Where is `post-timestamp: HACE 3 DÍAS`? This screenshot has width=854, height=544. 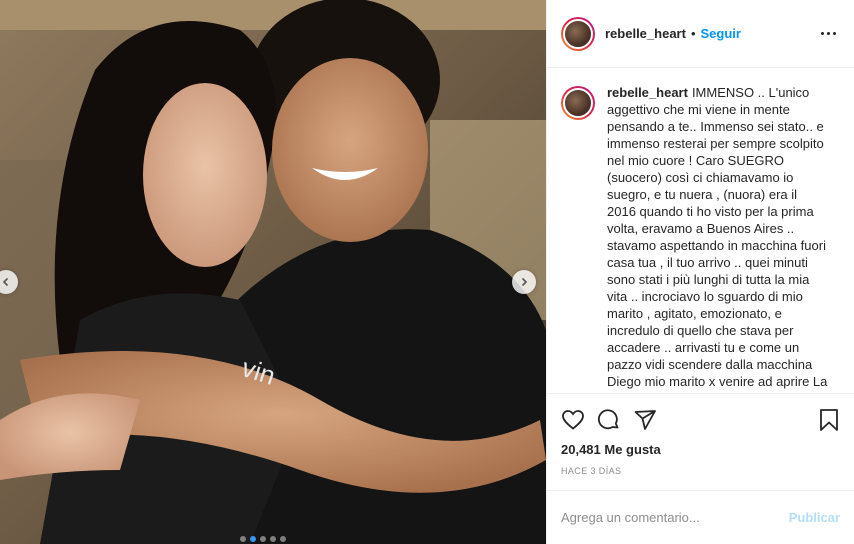 post-timestamp: HACE 3 DÍAS is located at coordinates (700, 471).